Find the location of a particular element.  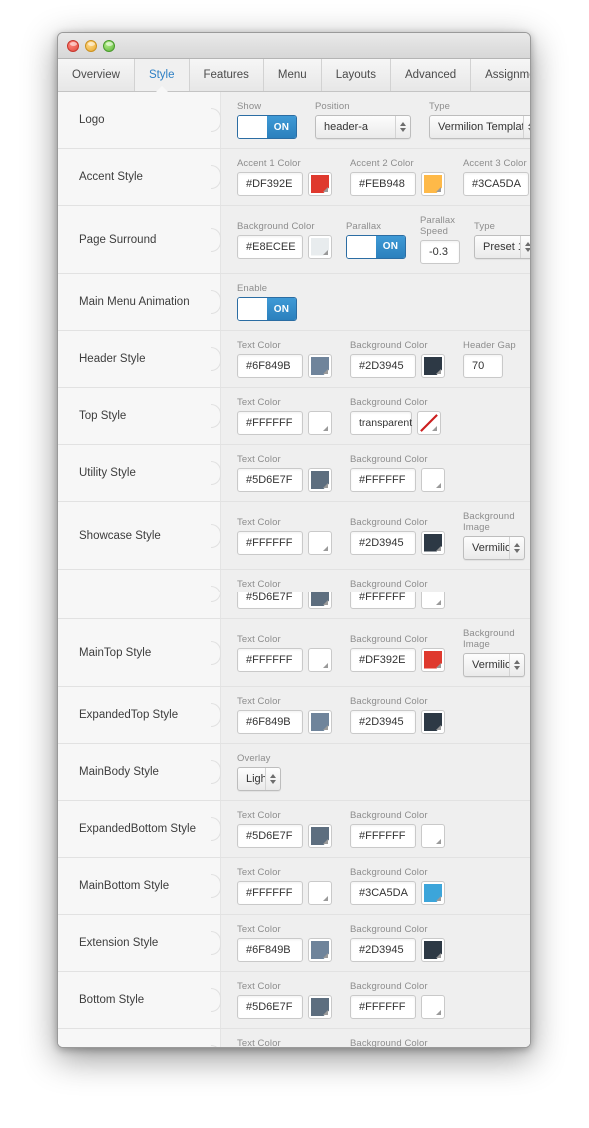

row-main-menu-animation: Main Menu Animation Enable ON is located at coordinates (294, 302).